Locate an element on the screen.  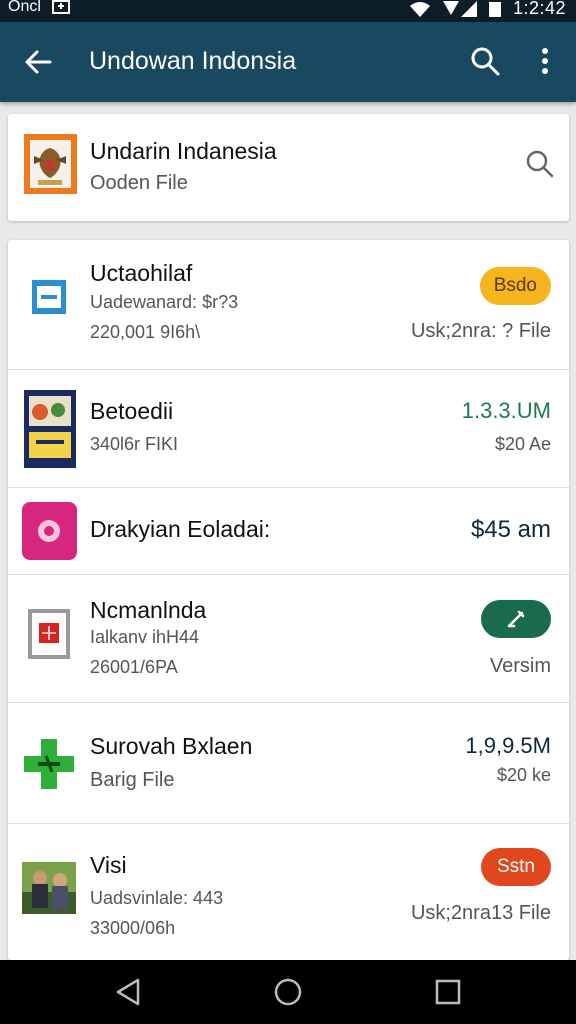
item-meta: 340l6r FIKI is located at coordinates (134, 444).